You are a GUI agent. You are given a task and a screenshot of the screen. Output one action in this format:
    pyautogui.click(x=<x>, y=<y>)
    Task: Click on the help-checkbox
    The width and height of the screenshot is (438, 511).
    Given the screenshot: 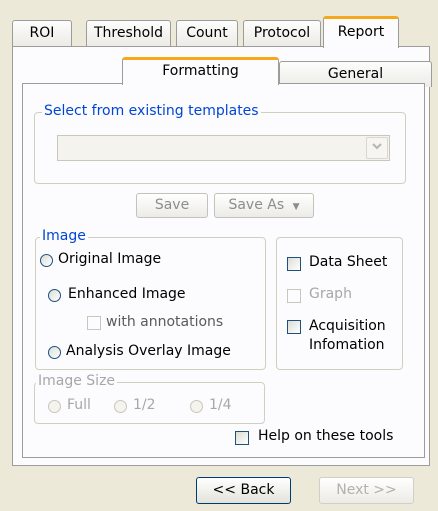 What is the action you would take?
    pyautogui.click(x=242, y=438)
    